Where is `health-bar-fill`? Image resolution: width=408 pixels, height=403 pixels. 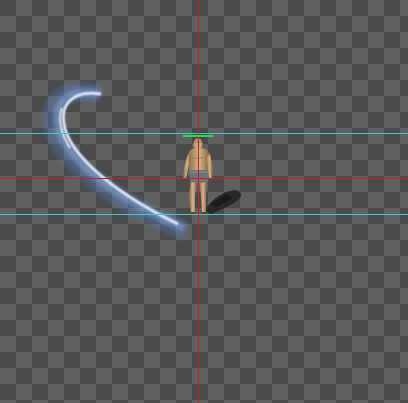
health-bar-fill is located at coordinates (198, 136).